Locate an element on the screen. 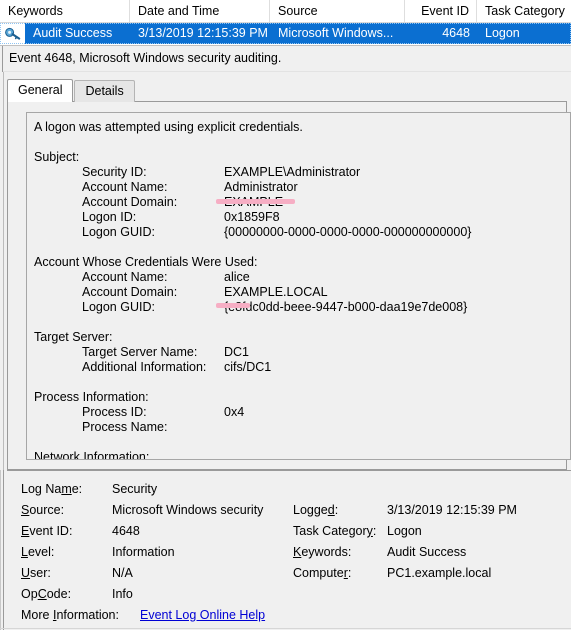  field-value: EXAMPLE.LOCAL is located at coordinates (276, 292).